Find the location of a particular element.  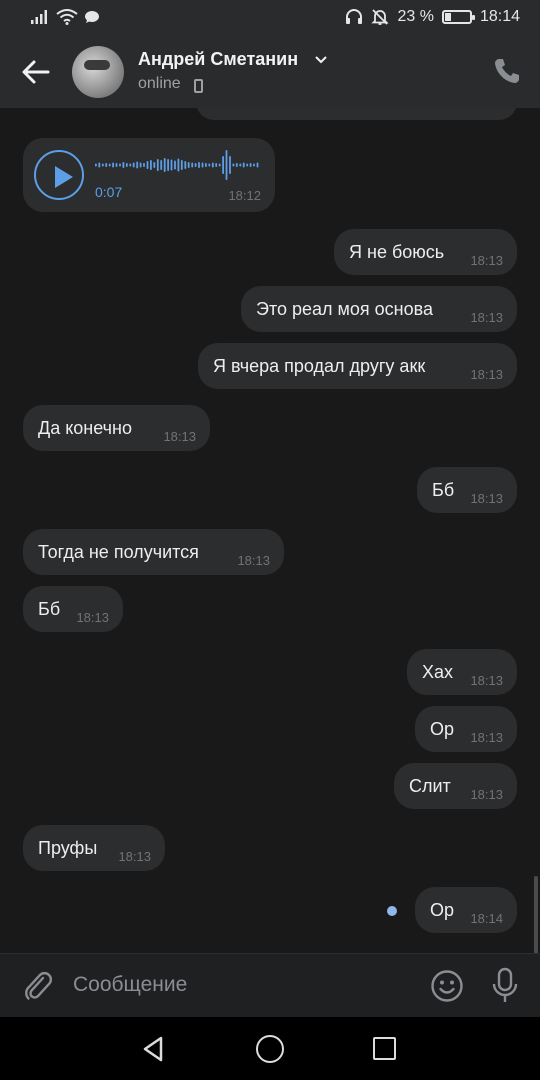

emoji-icon is located at coordinates (447, 986).